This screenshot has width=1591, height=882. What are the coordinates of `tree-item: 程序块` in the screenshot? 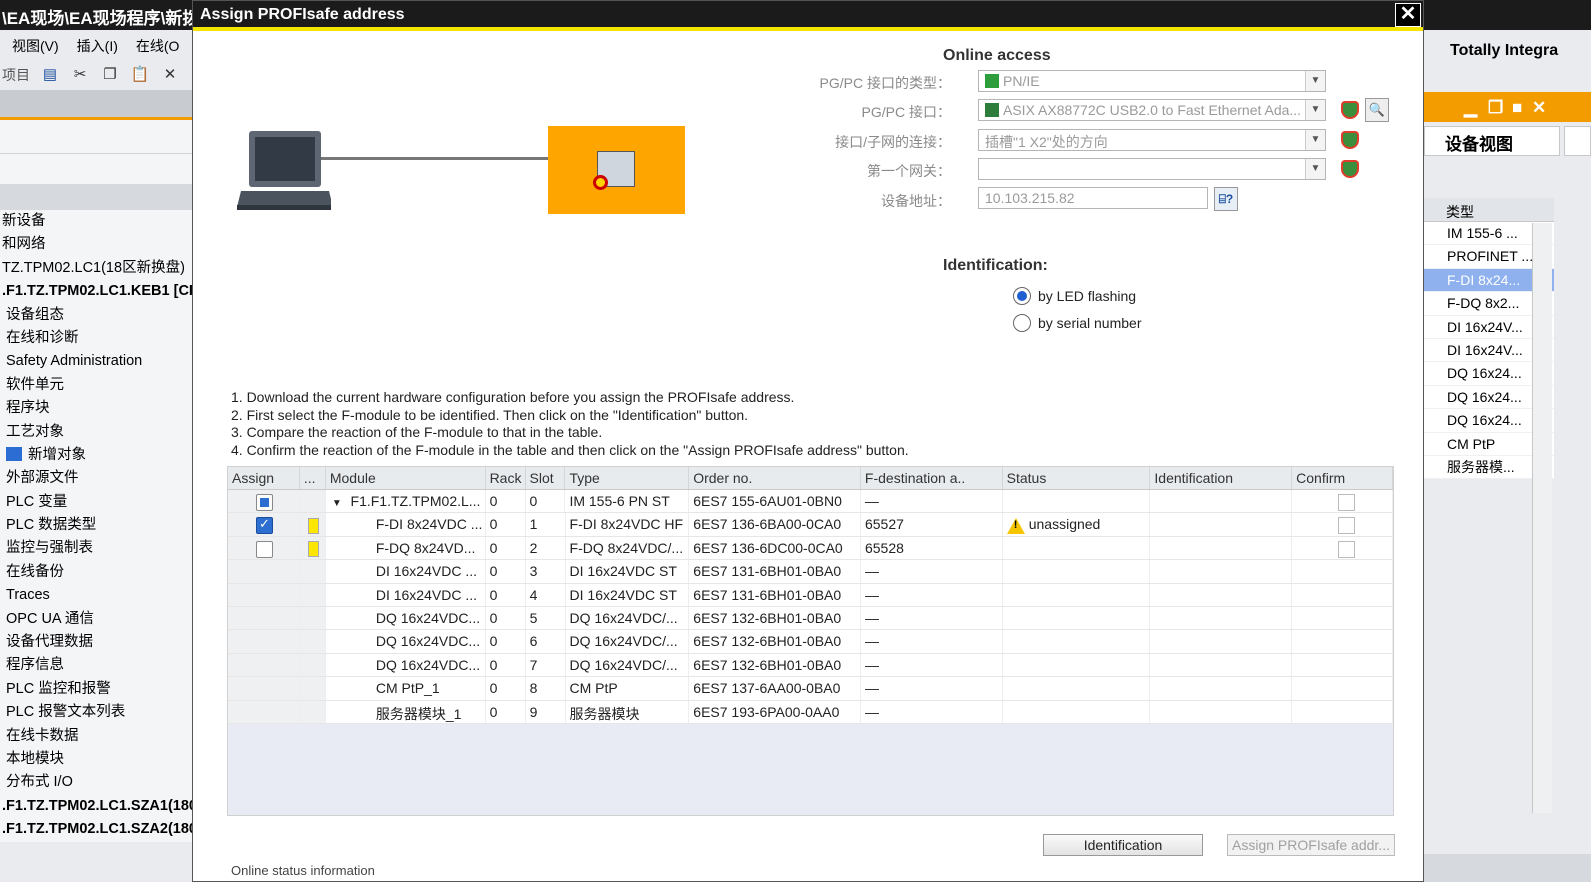 It's located at (96, 408).